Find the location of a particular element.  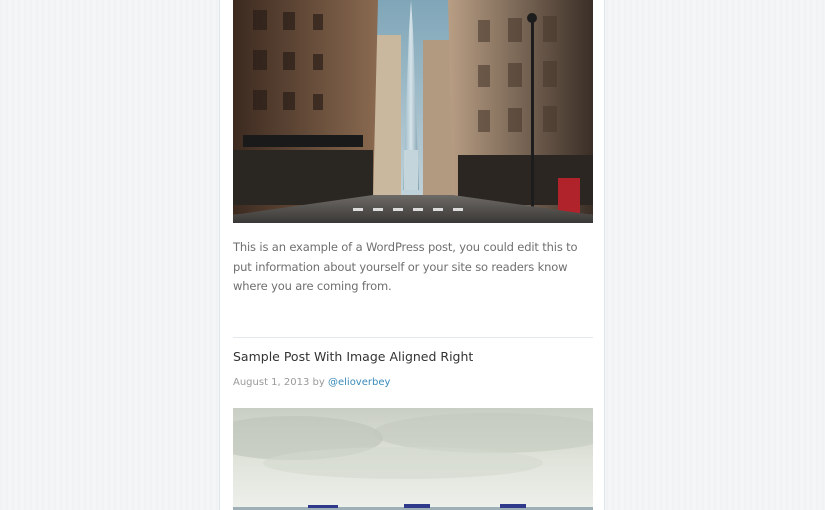

post-title-link: Sample Post With Image Aligned Right is located at coordinates (353, 356).